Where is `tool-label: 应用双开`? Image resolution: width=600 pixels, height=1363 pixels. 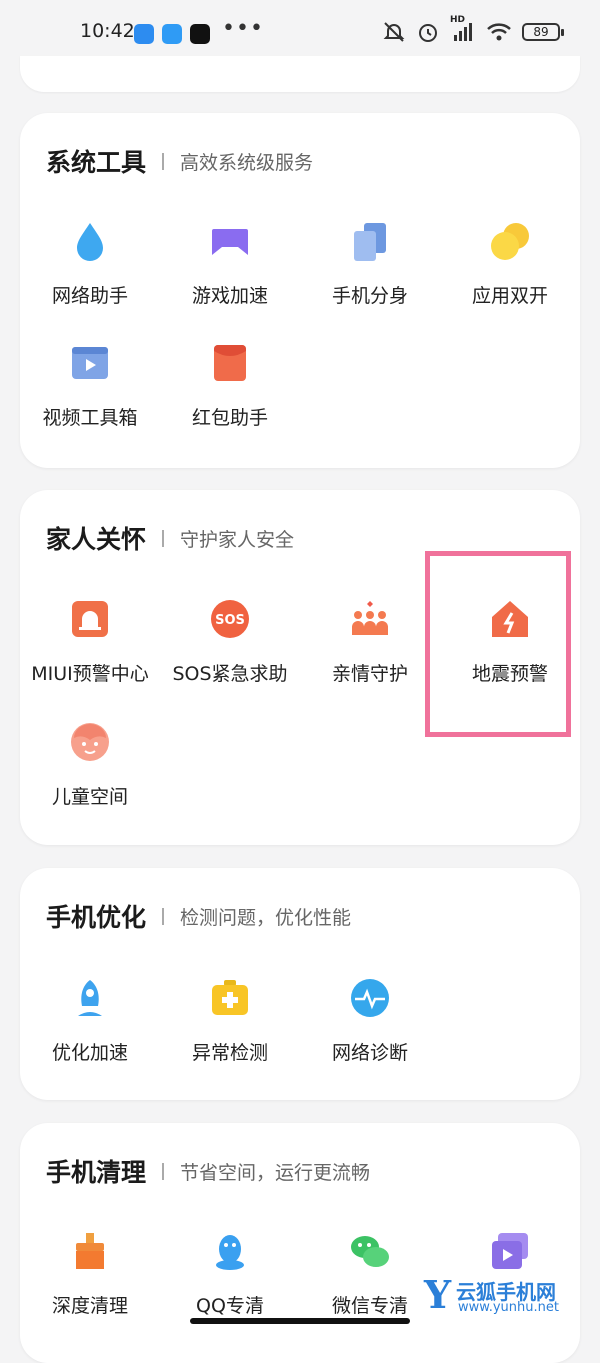
tool-label: 应用双开 is located at coordinates (509, 296).